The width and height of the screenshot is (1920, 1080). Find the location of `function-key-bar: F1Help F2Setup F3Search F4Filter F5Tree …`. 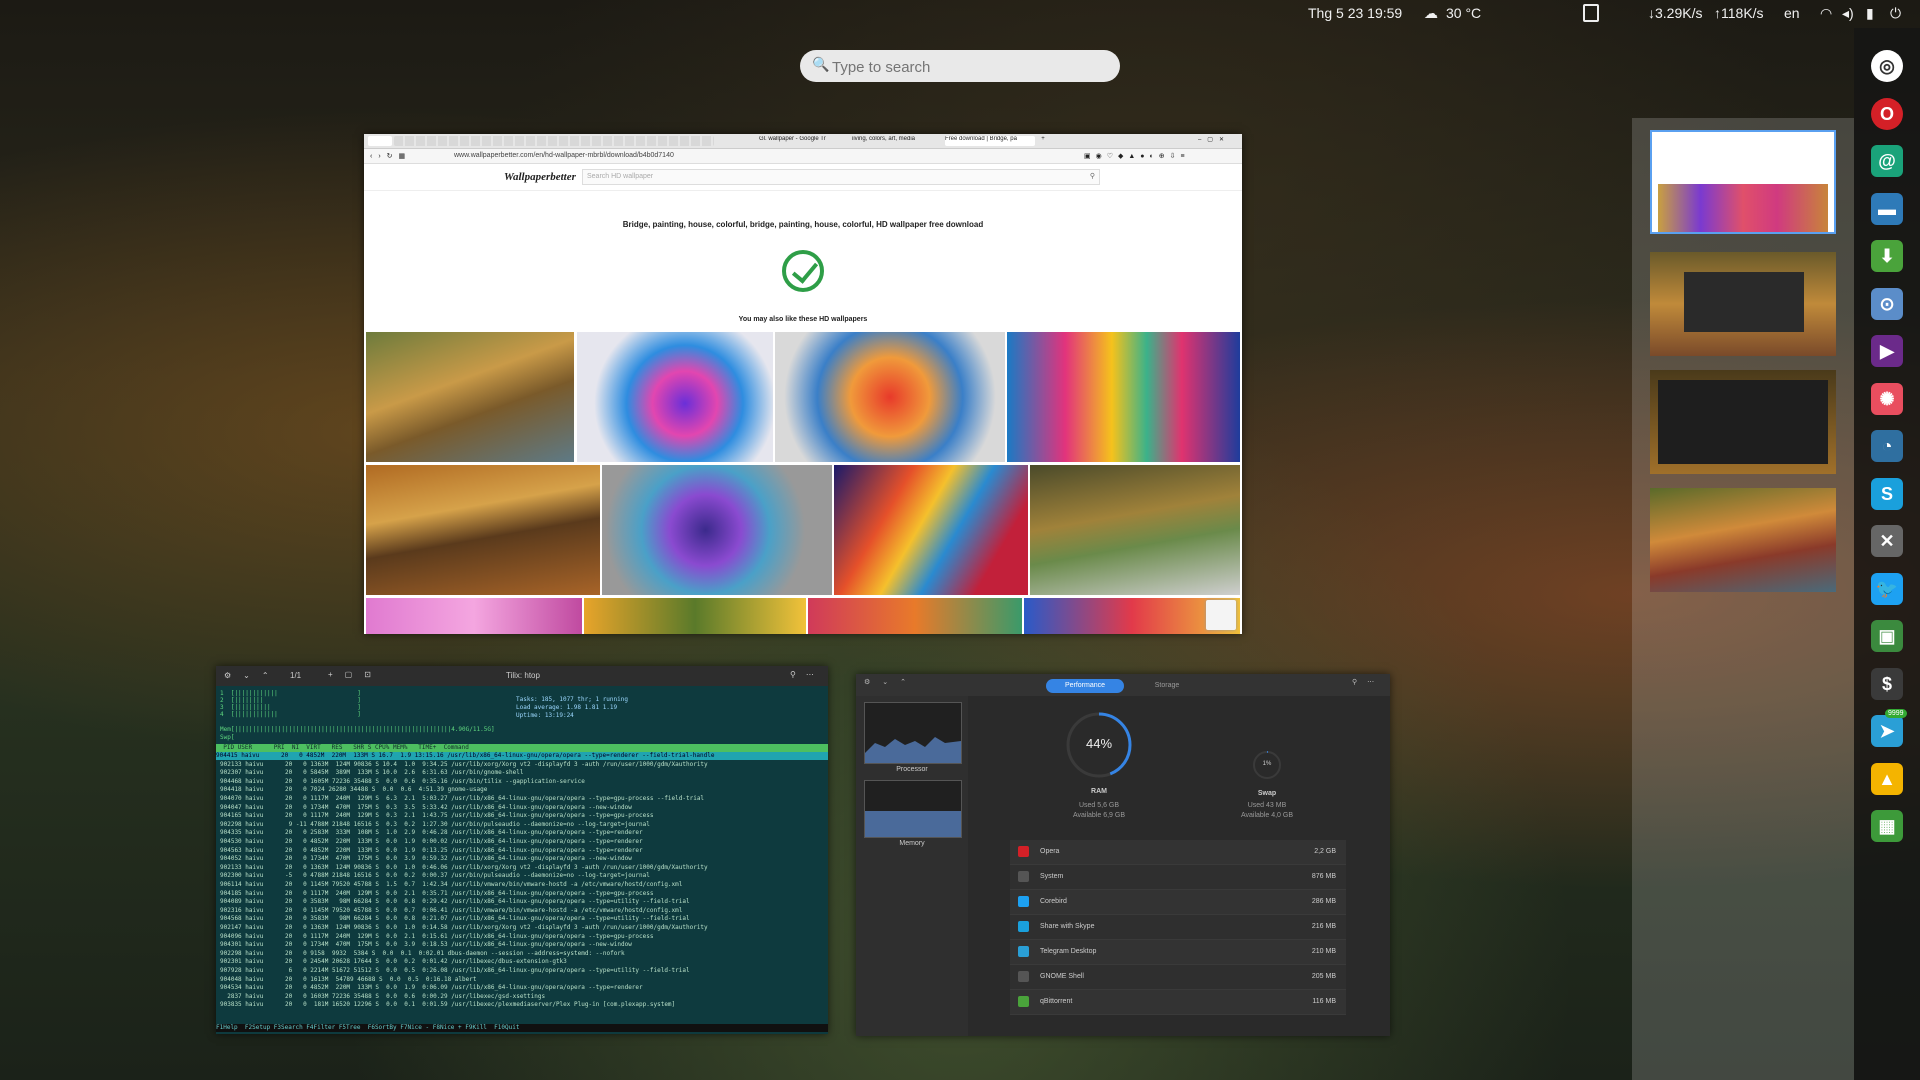

function-key-bar: F1Help F2Setup F3Search F4Filter F5Tree … is located at coordinates (522, 1028).